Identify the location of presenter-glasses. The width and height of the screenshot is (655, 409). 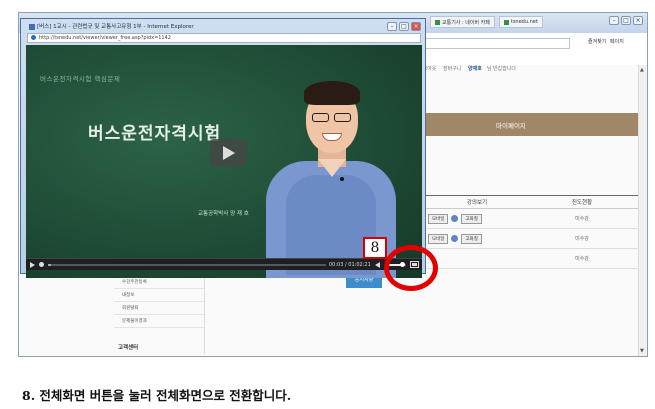
(332, 117).